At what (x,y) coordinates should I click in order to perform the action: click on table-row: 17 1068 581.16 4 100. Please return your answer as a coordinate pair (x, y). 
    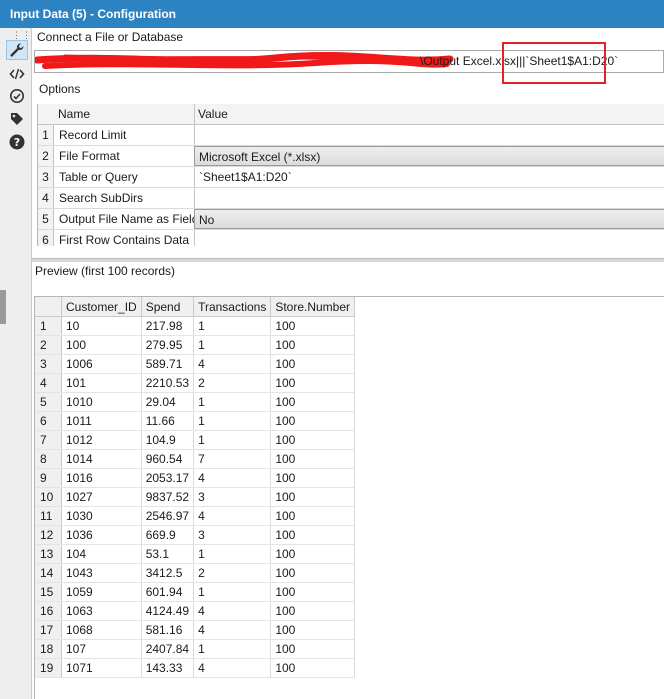
    Looking at the image, I should click on (195, 630).